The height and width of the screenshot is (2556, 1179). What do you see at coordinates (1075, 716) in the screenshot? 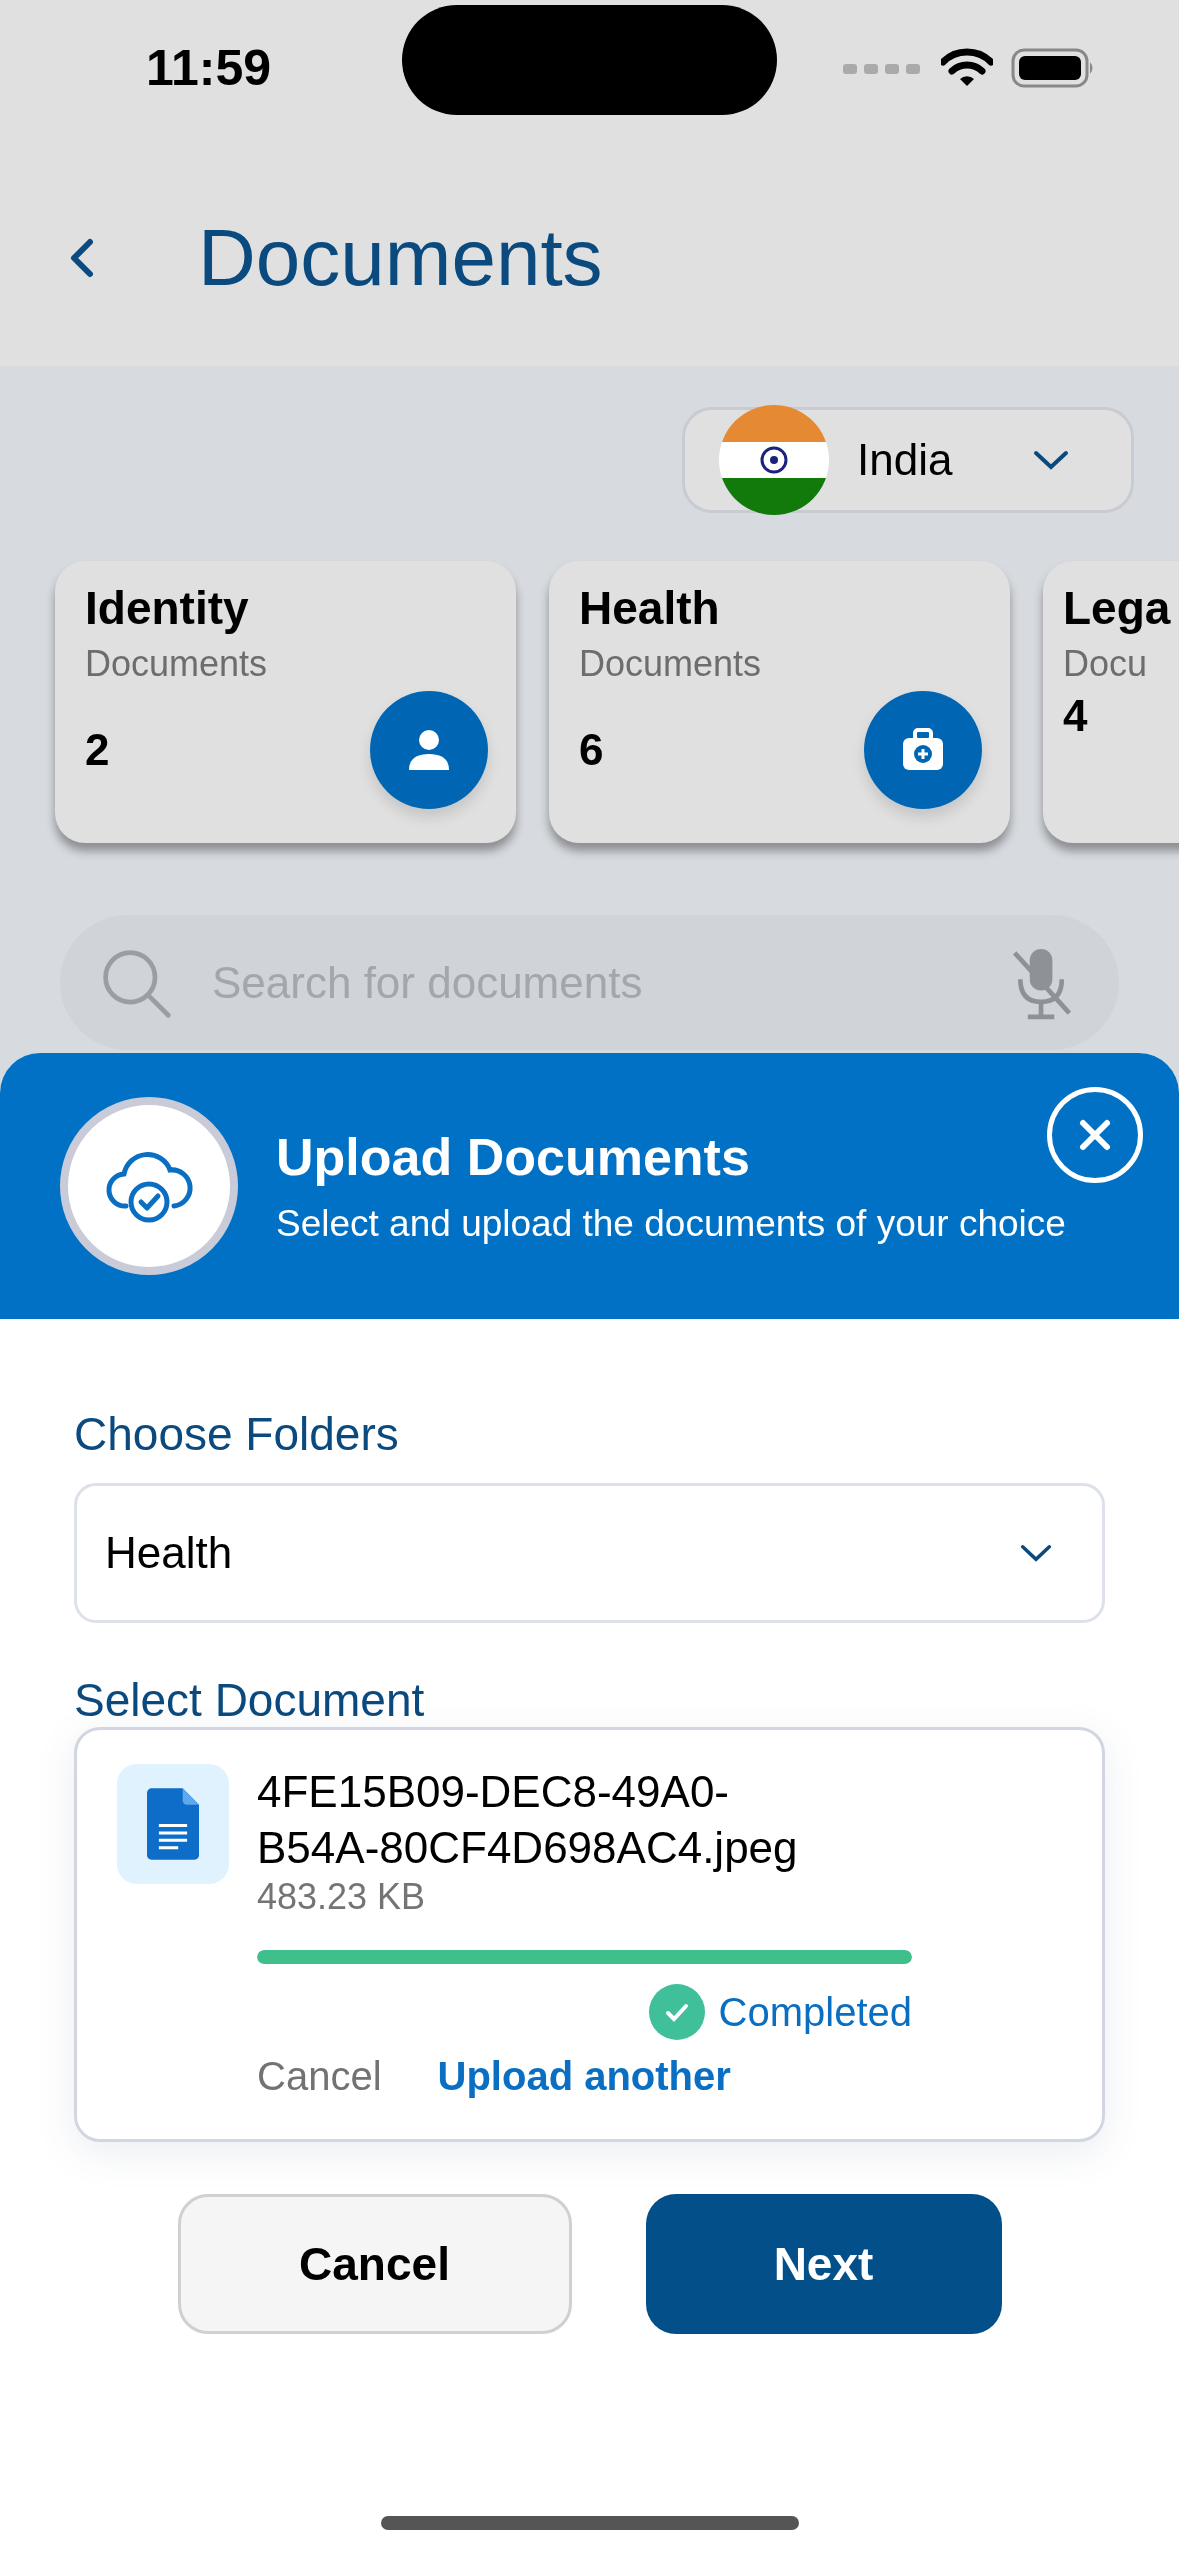
I see `document-count: 4` at bounding box center [1075, 716].